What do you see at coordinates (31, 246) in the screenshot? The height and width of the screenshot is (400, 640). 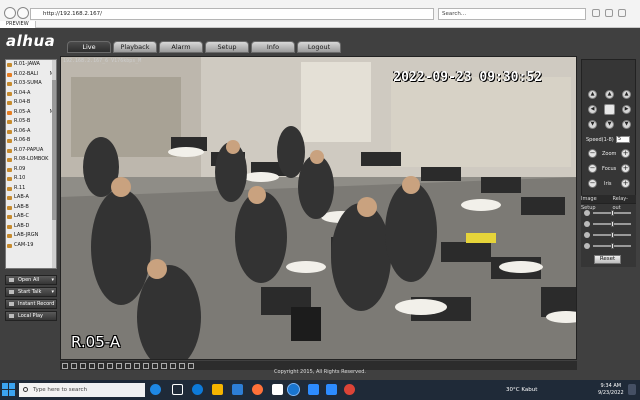 I see `channel-item: CAM-19` at bounding box center [31, 246].